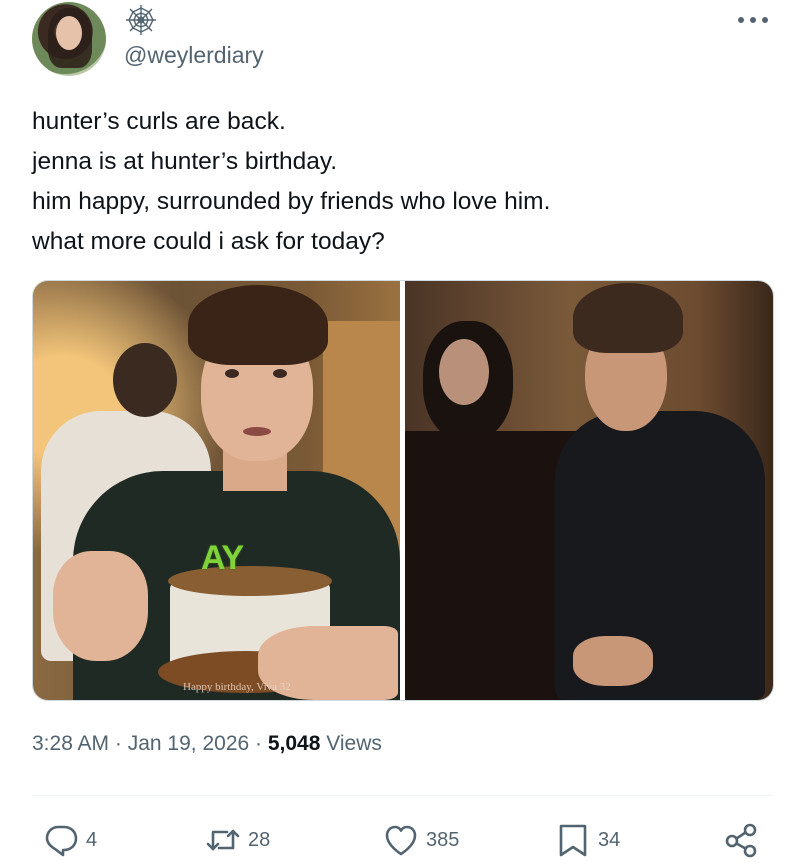 The width and height of the screenshot is (804, 865). What do you see at coordinates (194, 55) in the screenshot?
I see `author-handle: @weylerdiary` at bounding box center [194, 55].